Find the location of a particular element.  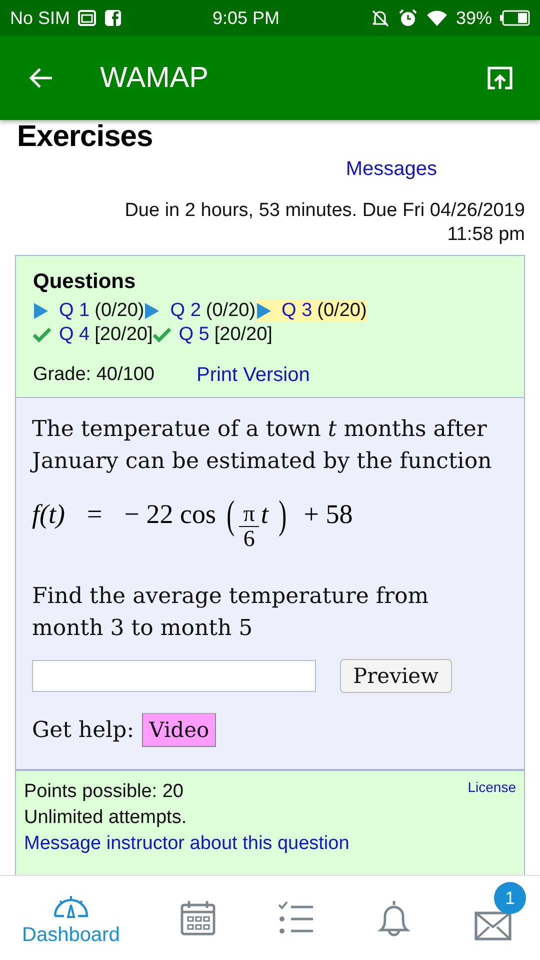

nav-tab: Dashboard is located at coordinates (71, 918).